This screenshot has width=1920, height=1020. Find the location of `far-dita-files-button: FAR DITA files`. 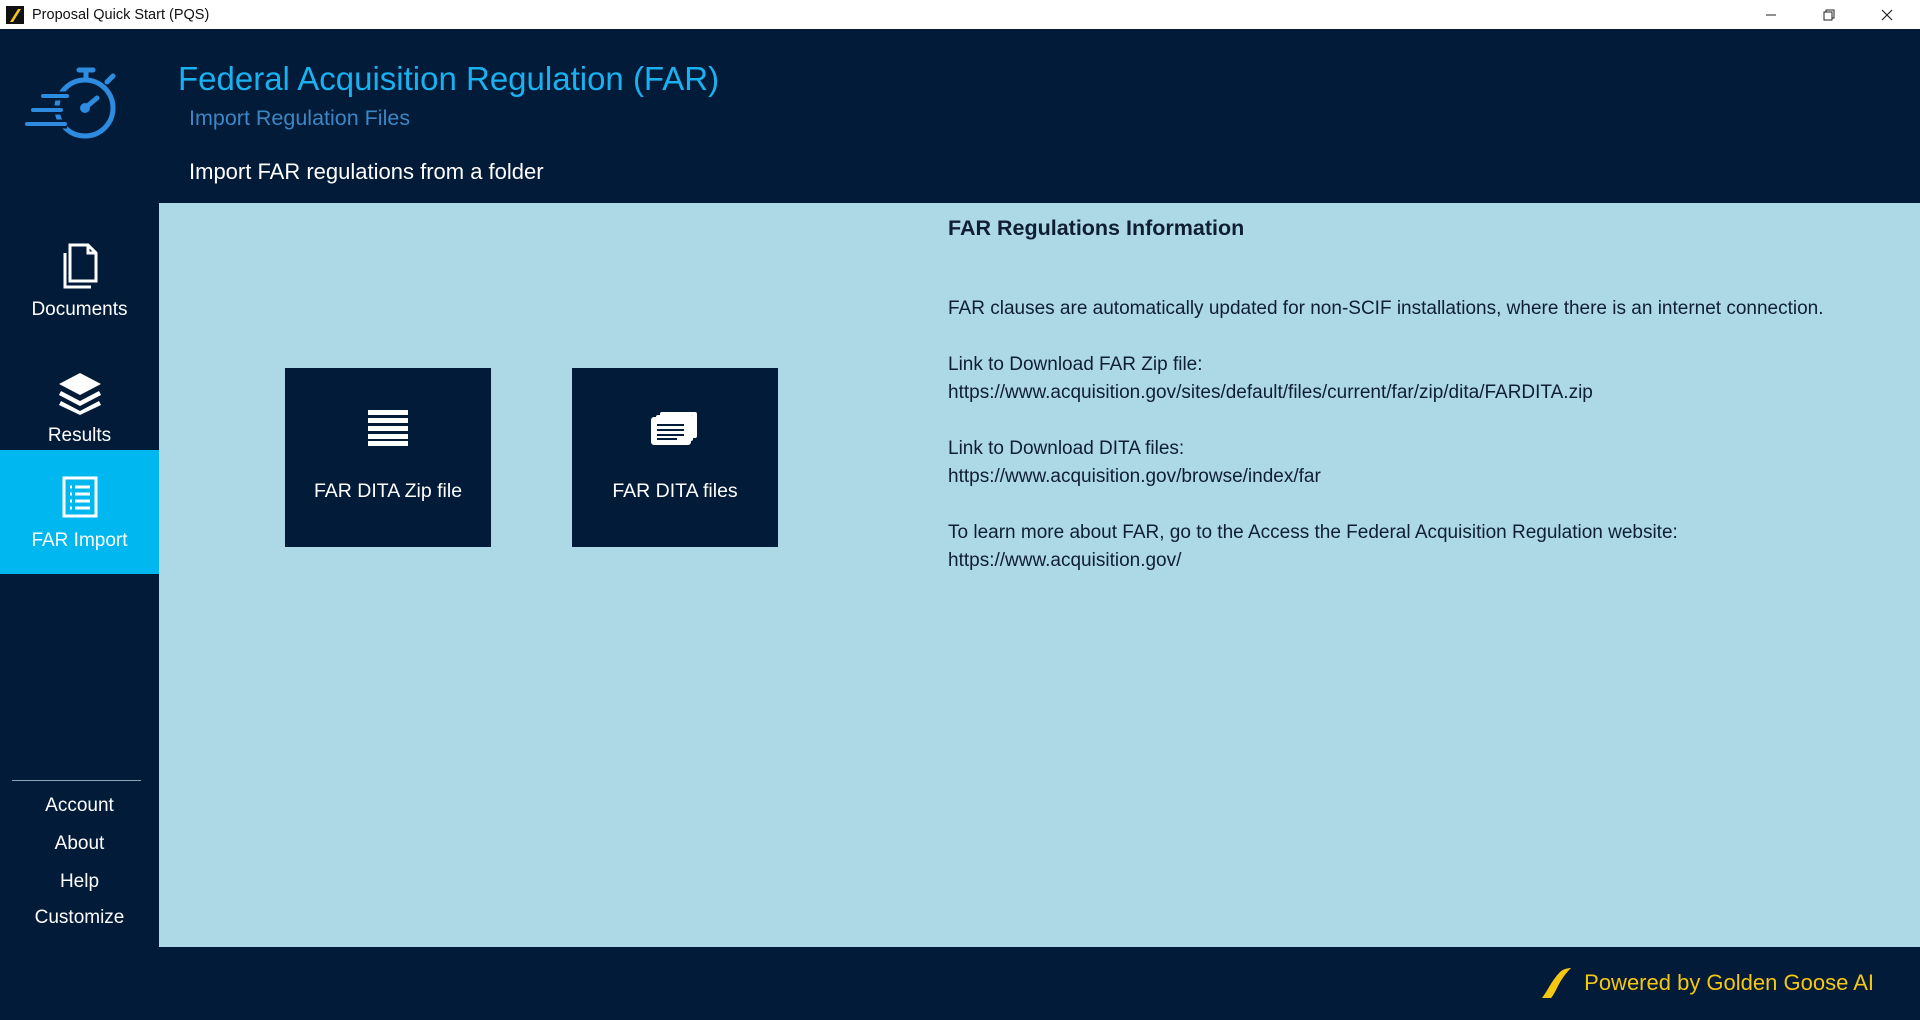

far-dita-files-button: FAR DITA files is located at coordinates (675, 457).